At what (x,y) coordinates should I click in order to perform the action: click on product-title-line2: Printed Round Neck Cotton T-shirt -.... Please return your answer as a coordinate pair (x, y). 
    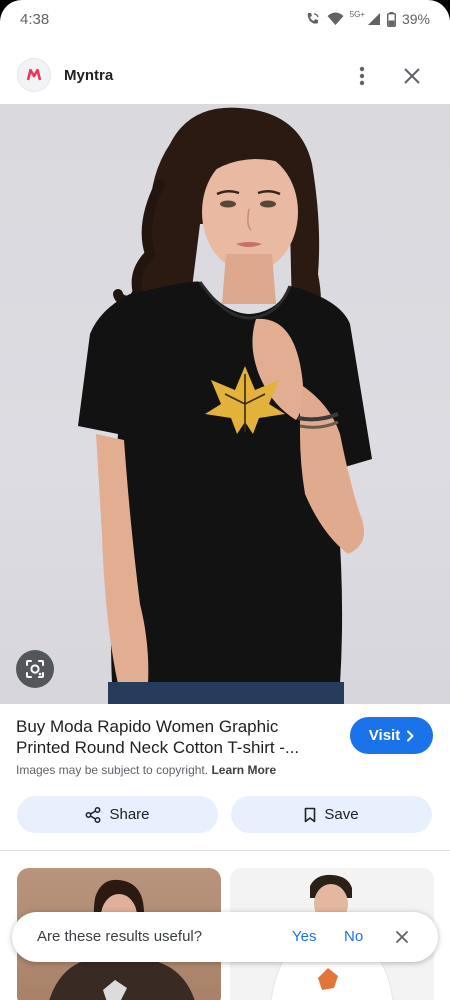
    Looking at the image, I should click on (158, 747).